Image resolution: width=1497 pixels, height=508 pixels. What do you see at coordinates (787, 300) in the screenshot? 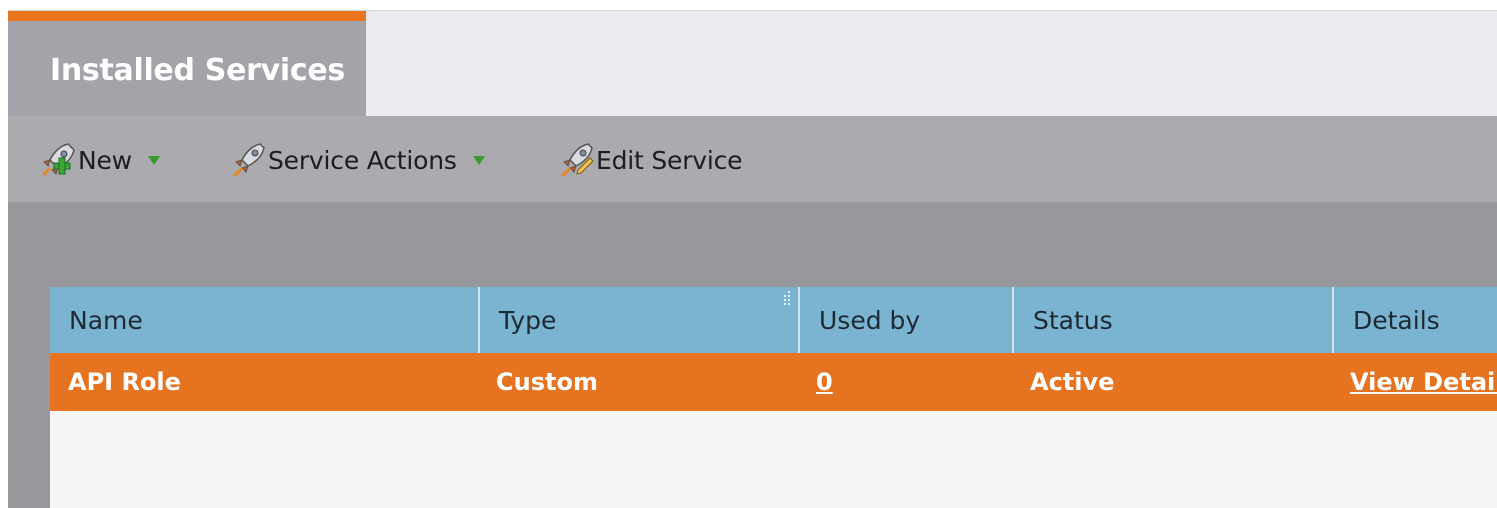
I see `resize-grip-icon` at bounding box center [787, 300].